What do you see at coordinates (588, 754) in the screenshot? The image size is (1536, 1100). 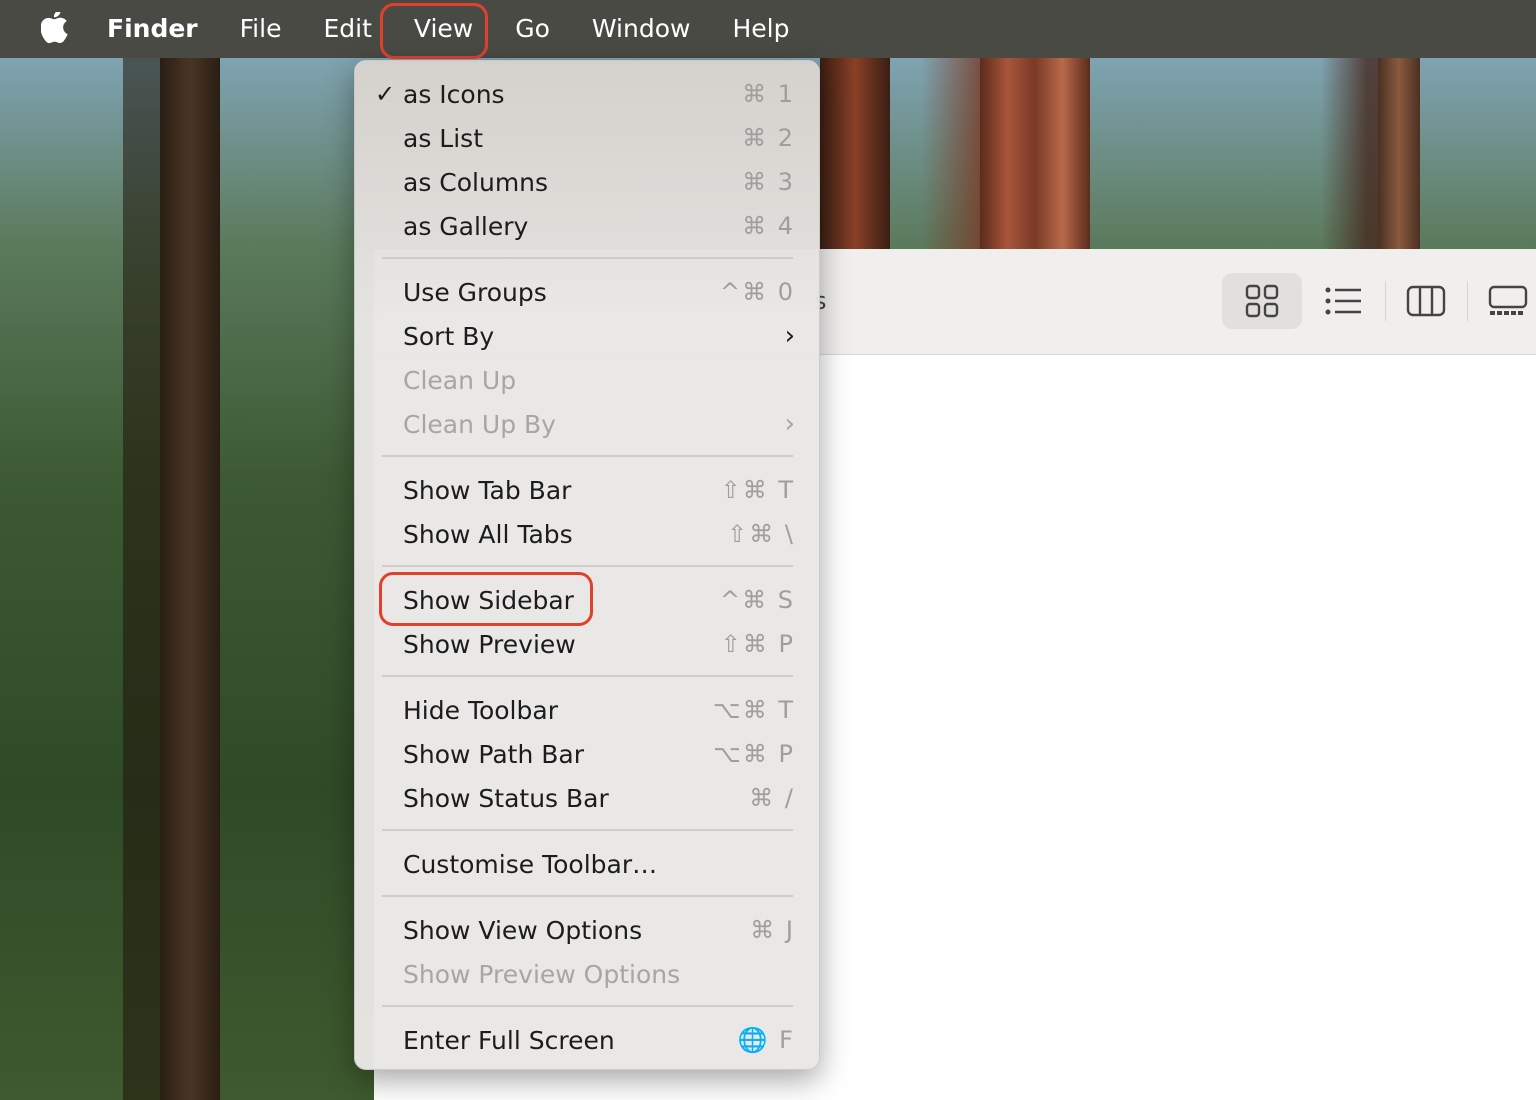 I see `menu-item-show-path-bar: Show Path Bar ⌥⌘ P` at bounding box center [588, 754].